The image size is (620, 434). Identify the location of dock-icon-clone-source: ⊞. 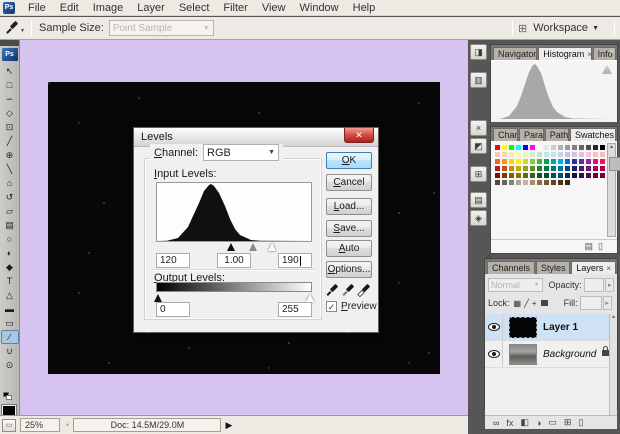
(478, 174).